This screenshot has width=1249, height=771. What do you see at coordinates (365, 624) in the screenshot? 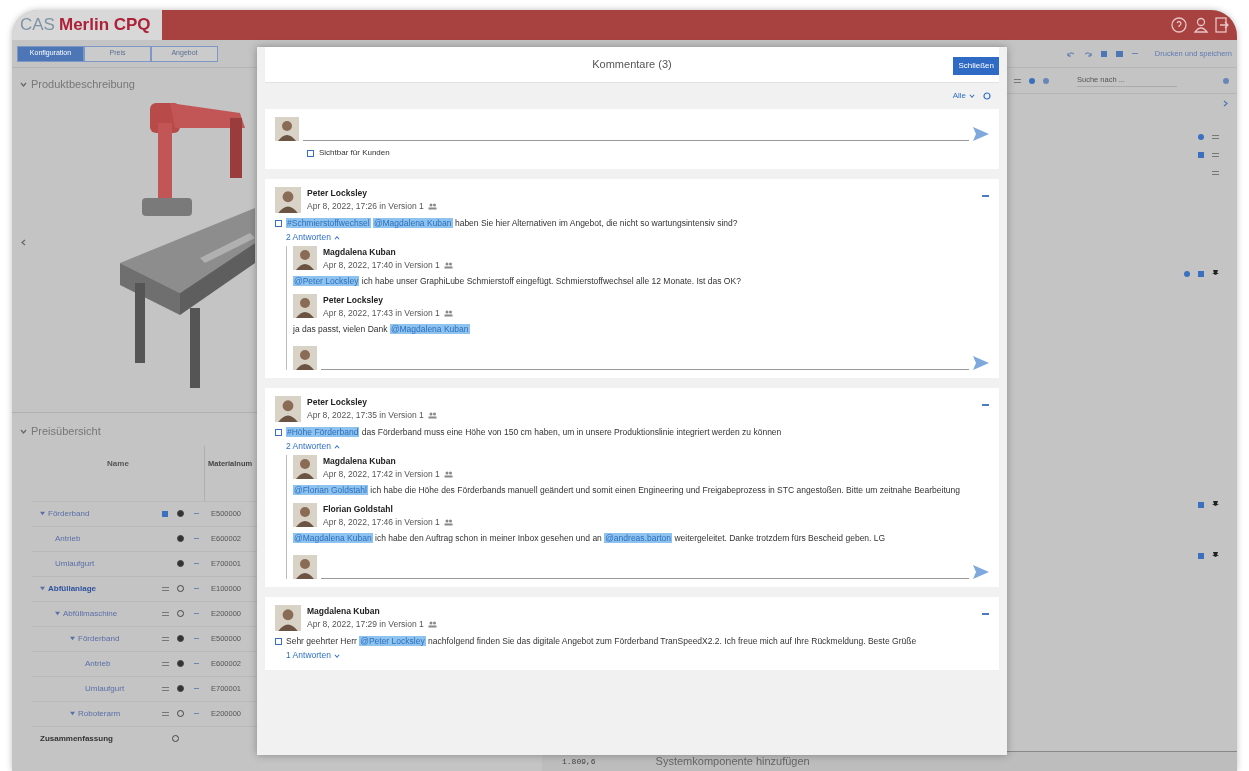
I see `comment-meta: Apr 8, 2022, 17:29 in Version 1` at bounding box center [365, 624].